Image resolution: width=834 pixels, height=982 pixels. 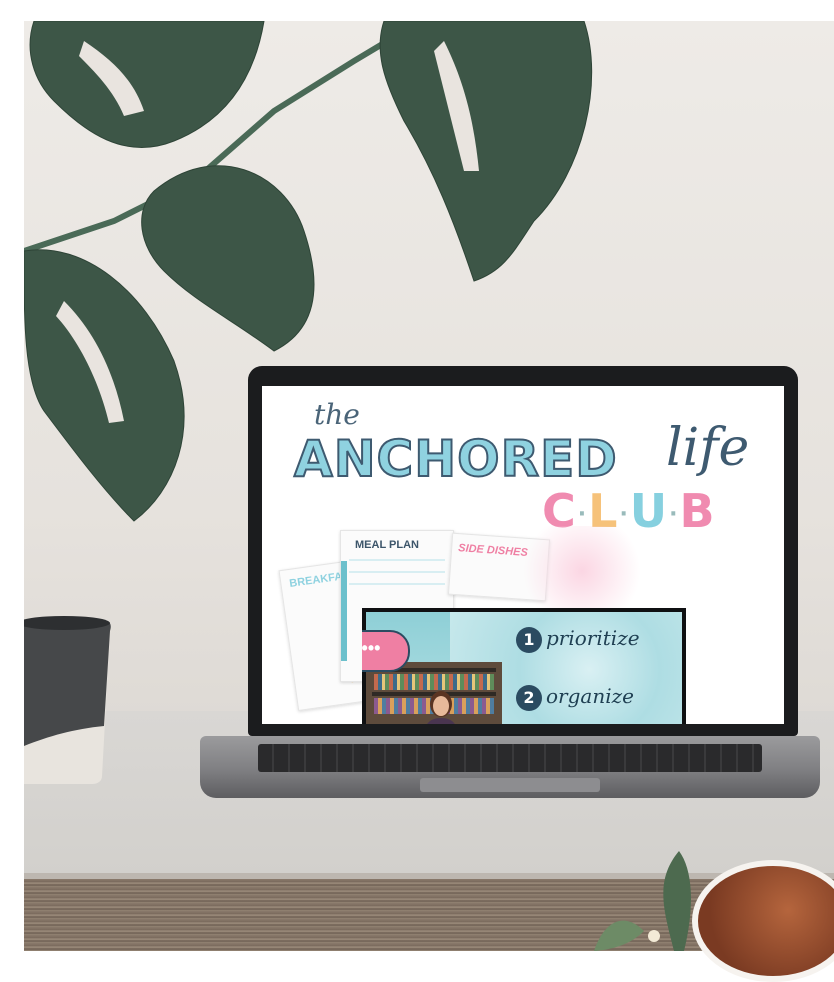 I want to click on portrait-avatar, so click(x=763, y=921).